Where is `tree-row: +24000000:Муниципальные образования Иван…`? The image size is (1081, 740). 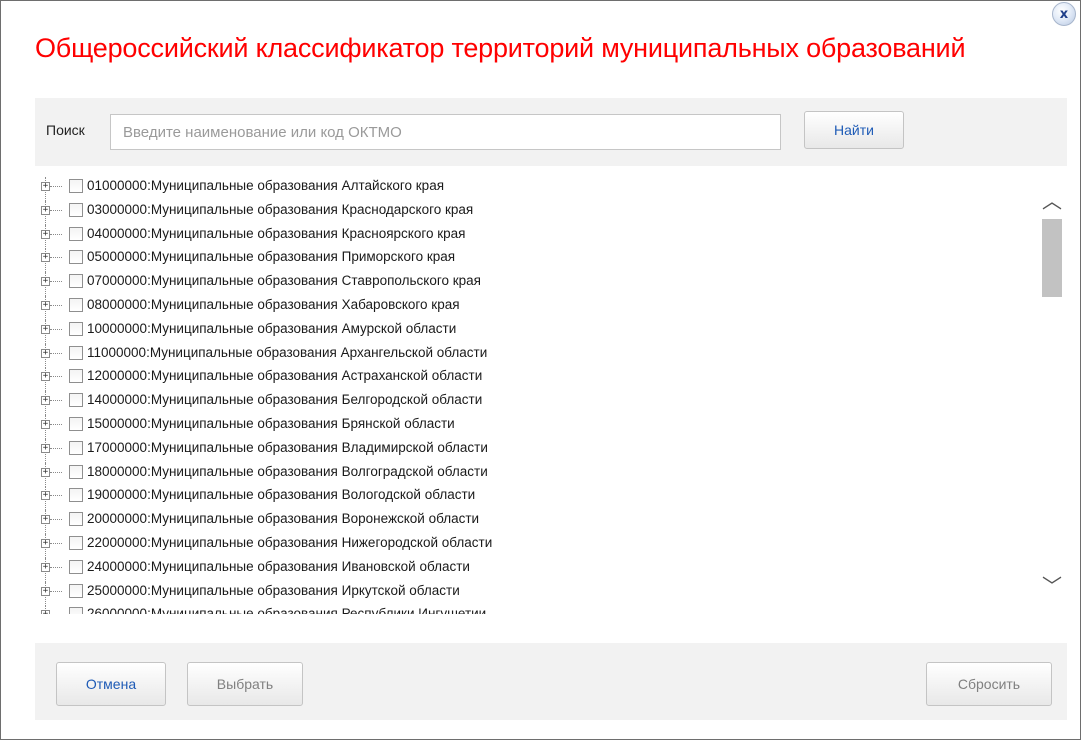 tree-row: +24000000:Муниципальные образования Иван… is located at coordinates (535, 569).